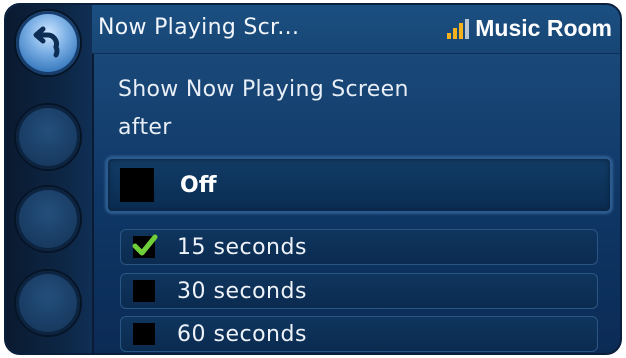 This screenshot has width=626, height=358. I want to click on option-30-seconds: 30 seconds, so click(359, 291).